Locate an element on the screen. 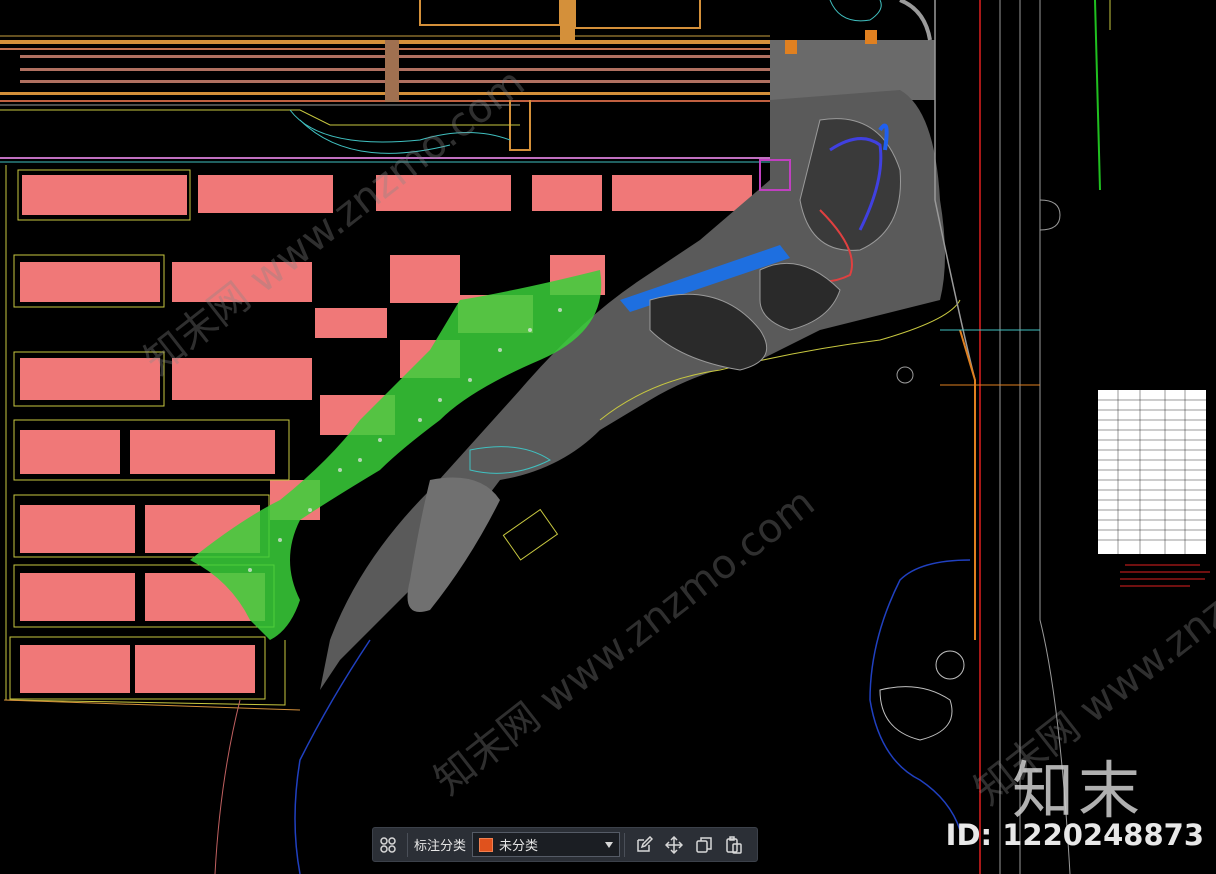  category-value: 未分类 is located at coordinates (519, 845).